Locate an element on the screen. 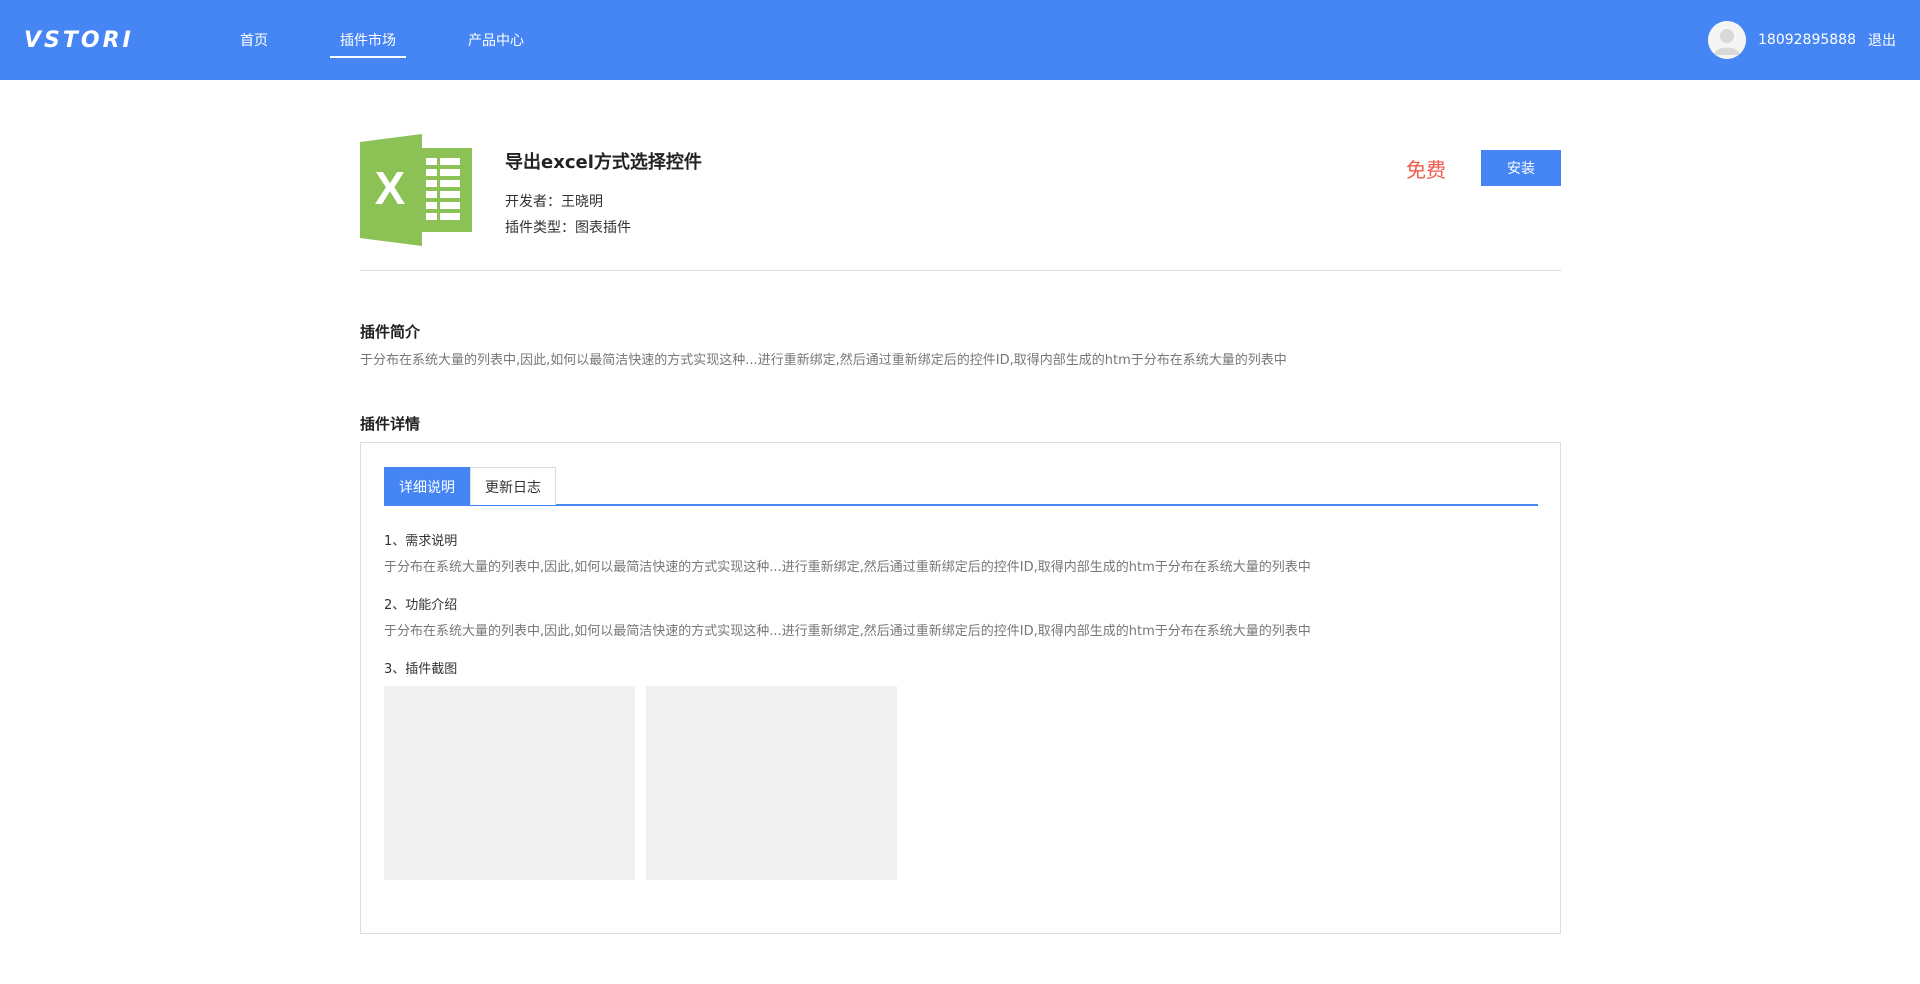  section-heading-features: 2、功能介绍 is located at coordinates (421, 605).